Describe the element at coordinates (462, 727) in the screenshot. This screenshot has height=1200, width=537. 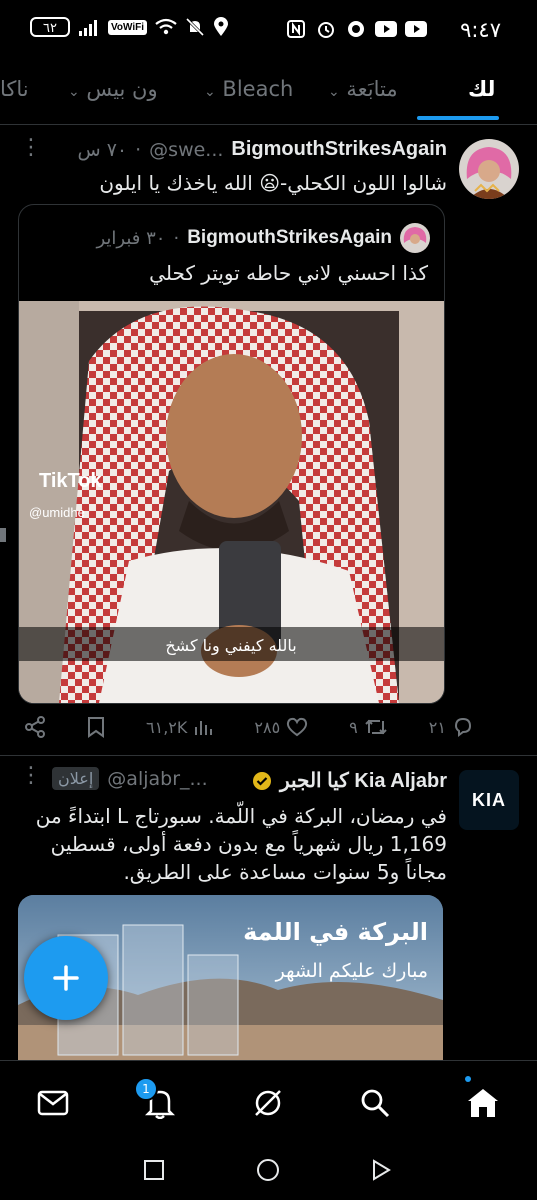
I see `reply-icon` at that location.